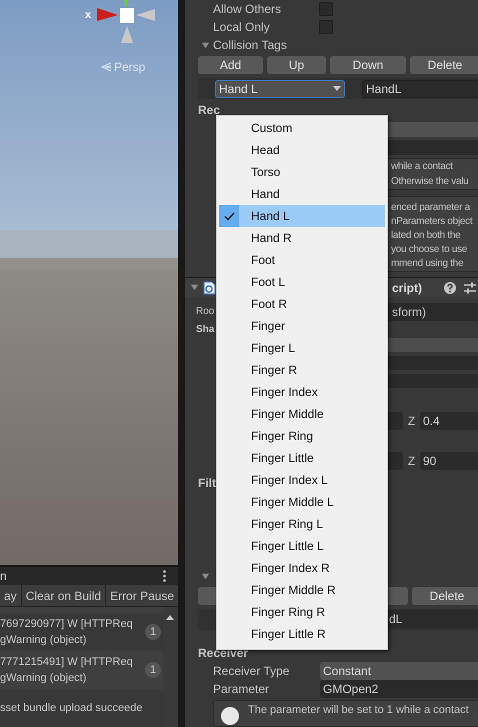 The image size is (478, 727). Describe the element at coordinates (426, 236) in the screenshot. I see `help-text: lated on both the` at that location.